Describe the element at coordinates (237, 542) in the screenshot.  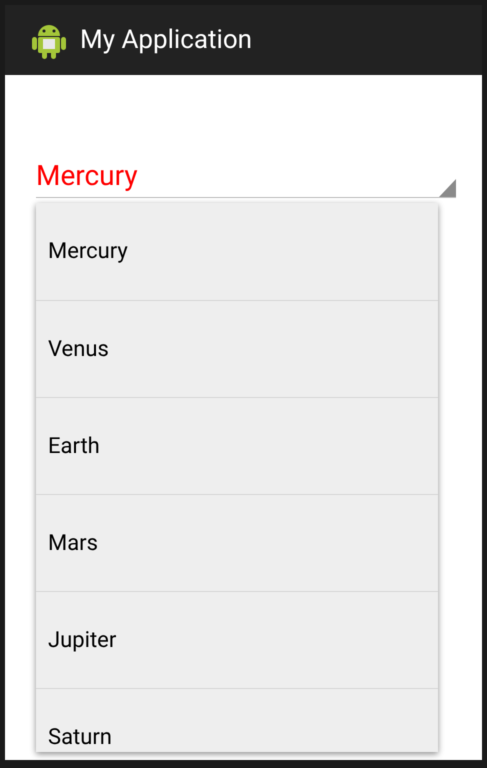
I see `dropdown-item: Mars` at that location.